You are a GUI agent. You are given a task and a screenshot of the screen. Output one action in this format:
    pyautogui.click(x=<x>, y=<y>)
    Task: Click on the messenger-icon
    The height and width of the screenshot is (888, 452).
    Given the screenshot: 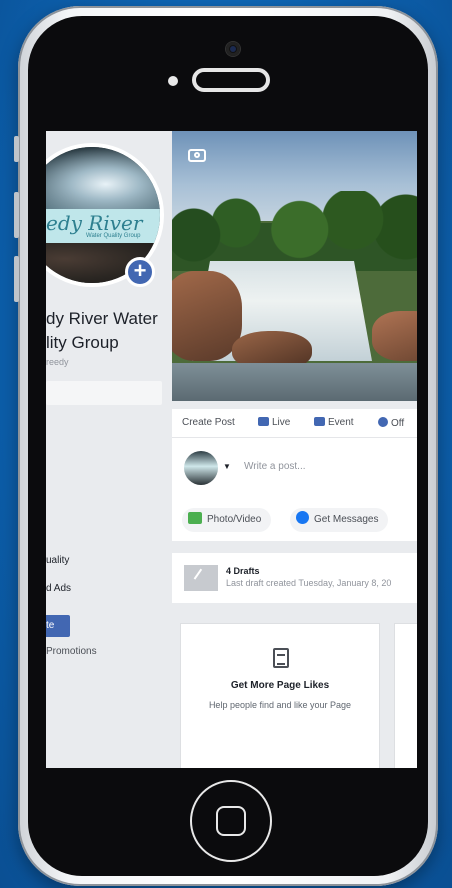 What is the action you would take?
    pyautogui.click(x=302, y=517)
    